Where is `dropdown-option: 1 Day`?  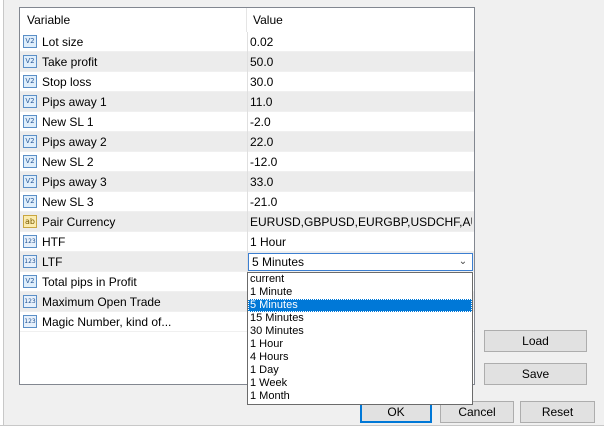 dropdown-option: 1 Day is located at coordinates (360, 370).